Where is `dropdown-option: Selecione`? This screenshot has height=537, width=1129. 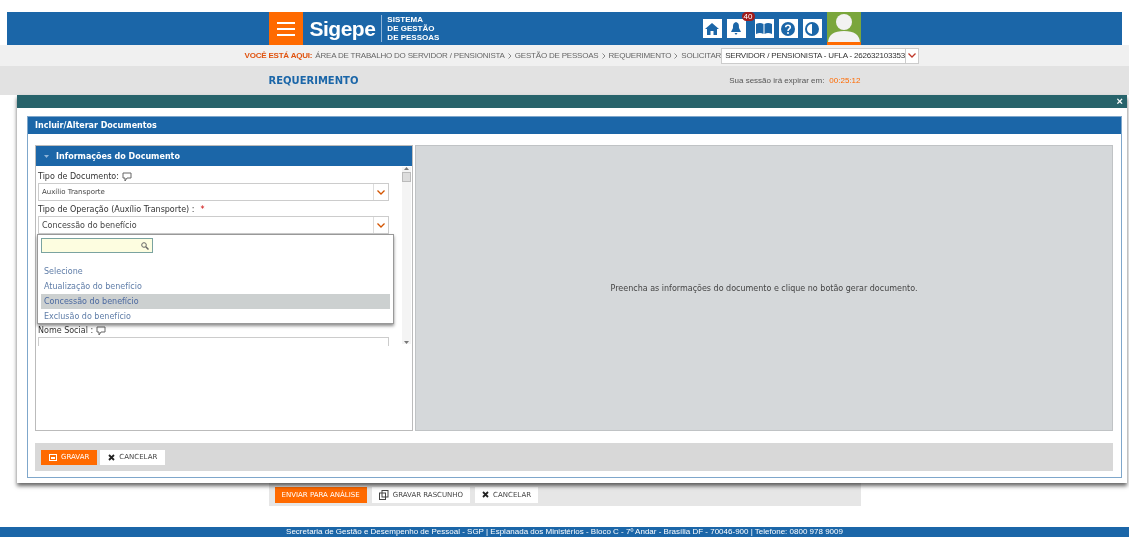
dropdown-option: Selecione is located at coordinates (215, 271).